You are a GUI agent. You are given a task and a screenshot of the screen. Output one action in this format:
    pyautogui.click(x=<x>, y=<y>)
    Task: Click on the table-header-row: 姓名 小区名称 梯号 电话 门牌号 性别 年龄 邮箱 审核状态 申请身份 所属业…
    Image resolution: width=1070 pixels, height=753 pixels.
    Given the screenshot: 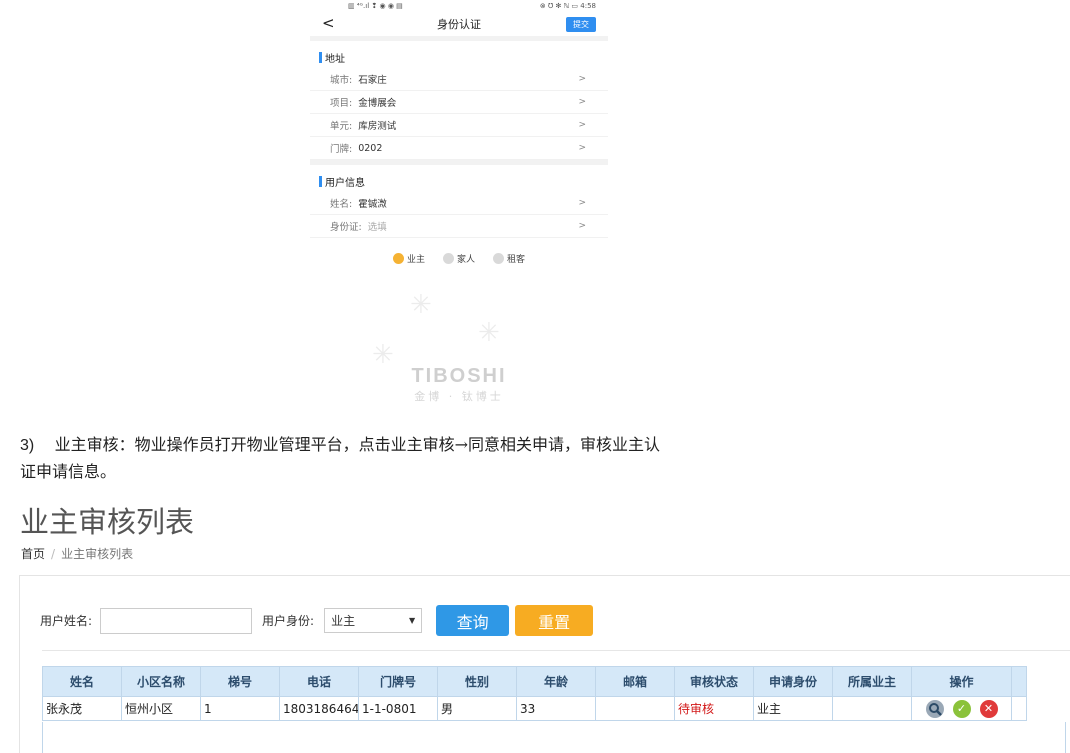 What is the action you would take?
    pyautogui.click(x=534, y=681)
    